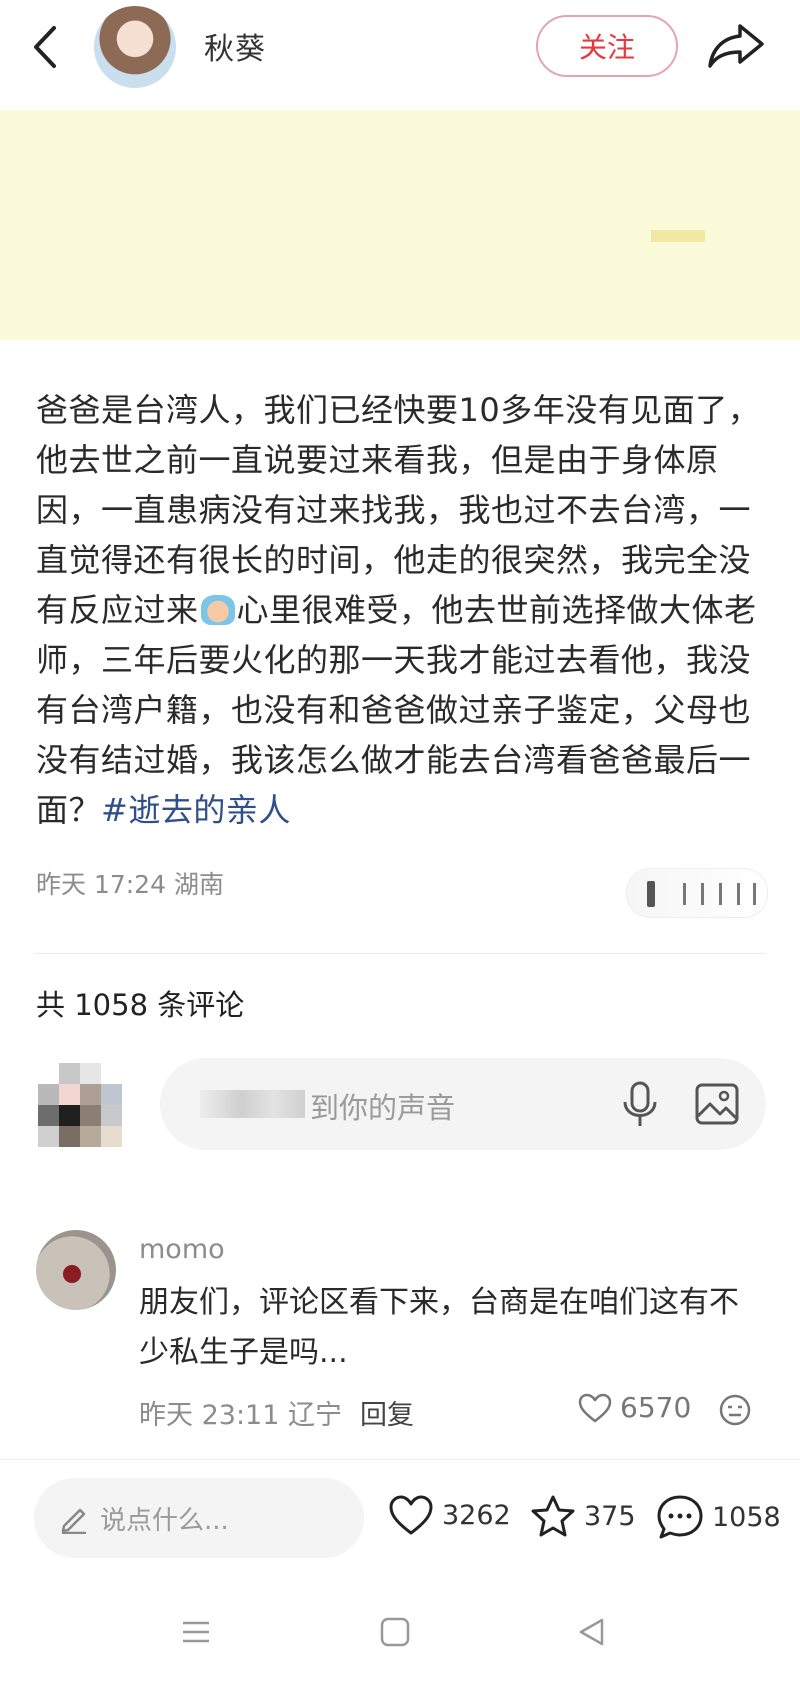 The image size is (800, 1681). Describe the element at coordinates (583, 1516) in the screenshot. I see `favorite-button: 375` at that location.